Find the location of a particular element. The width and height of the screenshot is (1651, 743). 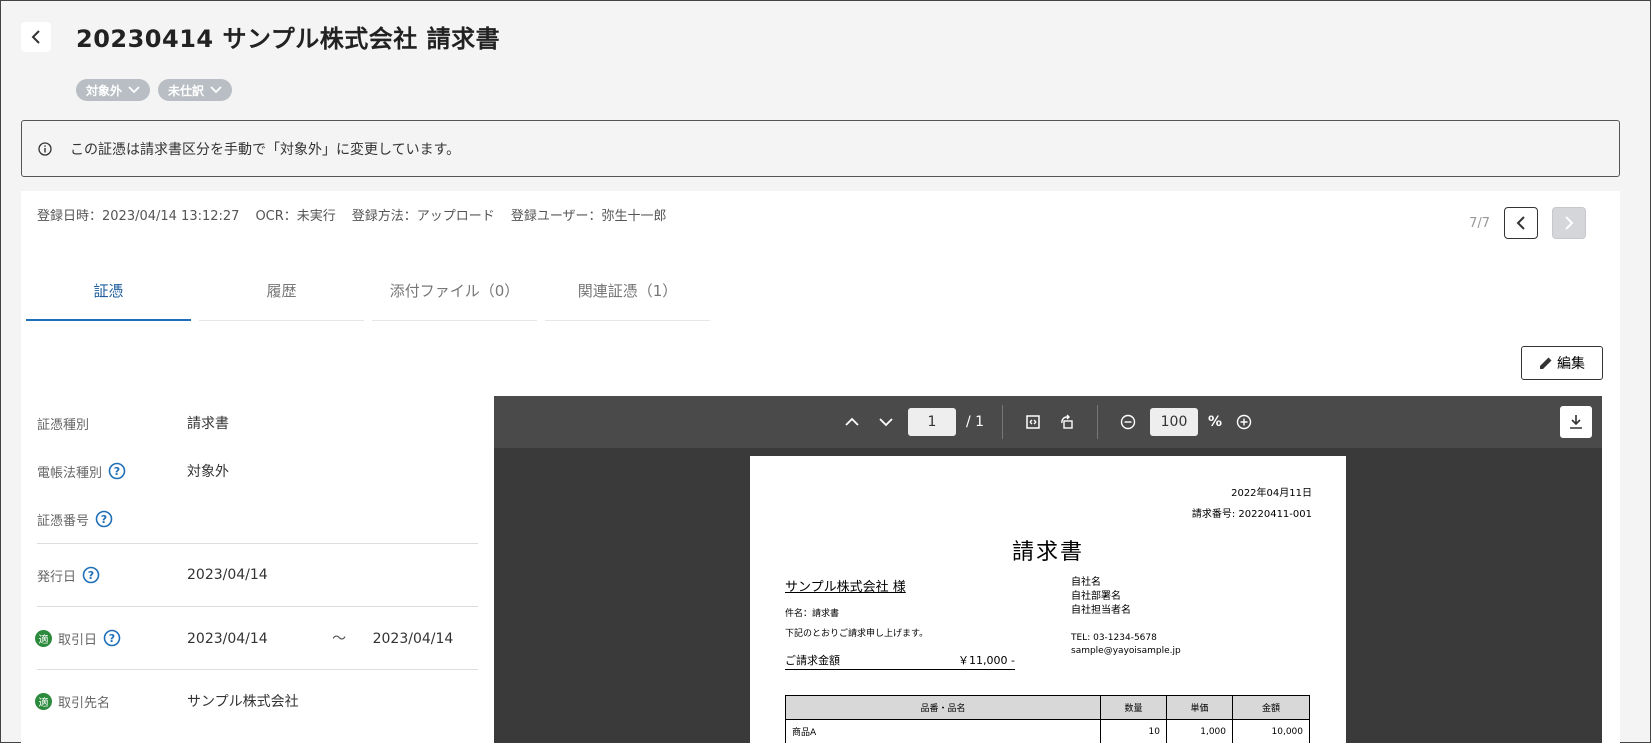

field-value: サンプル株式会社 is located at coordinates (243, 702).